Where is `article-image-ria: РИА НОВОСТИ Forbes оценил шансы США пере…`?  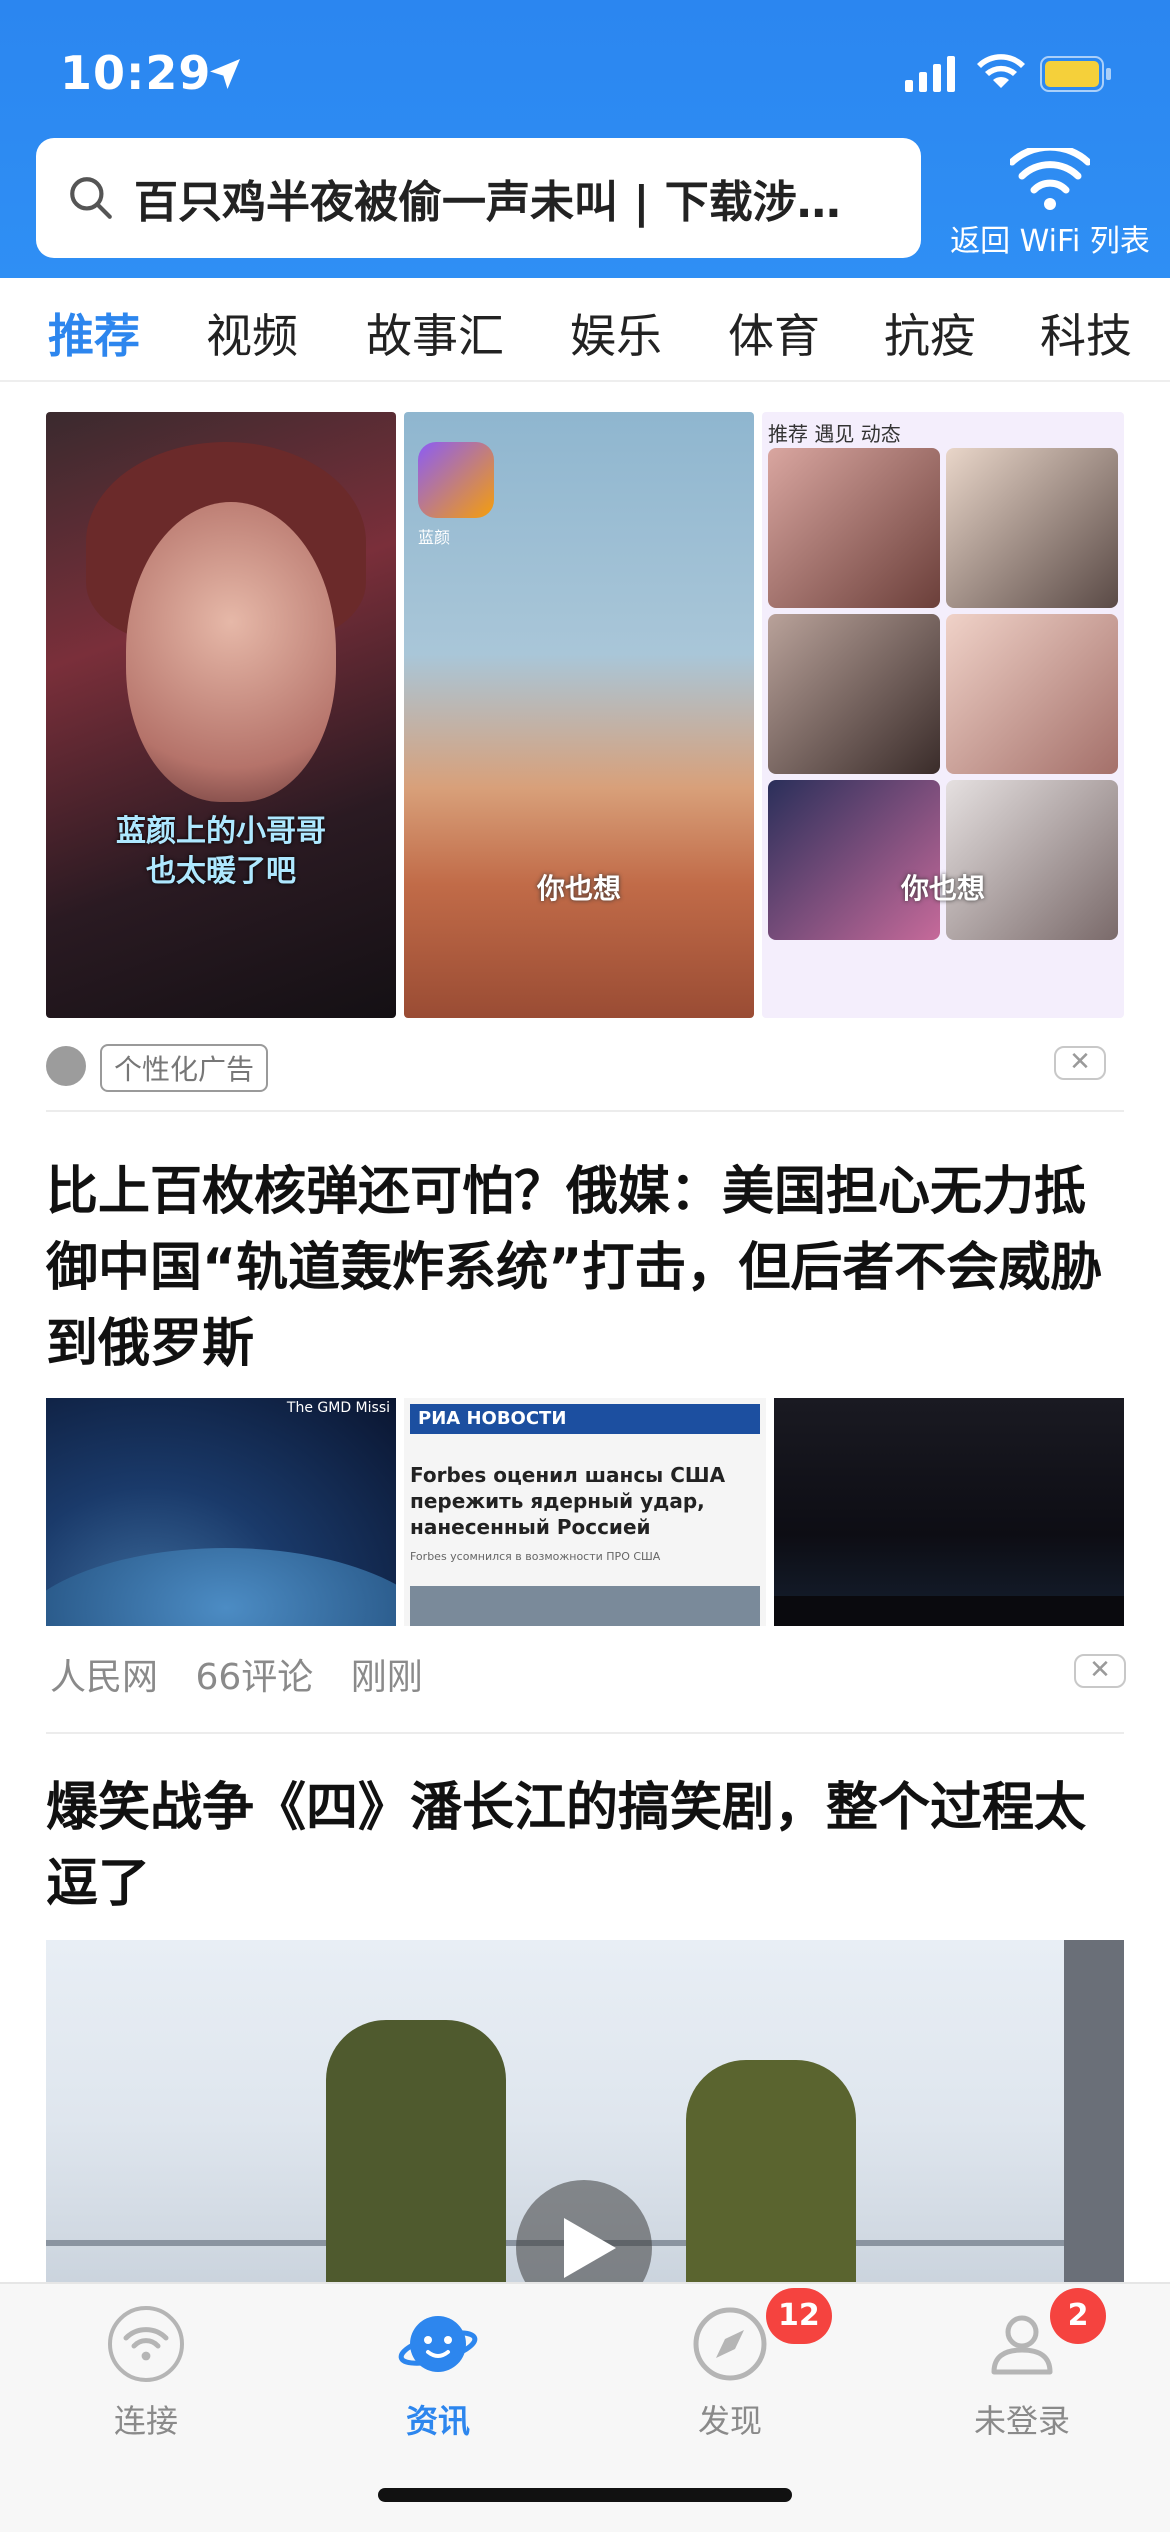 article-image-ria: РИА НОВОСТИ Forbes оценил шансы США пере… is located at coordinates (585, 1512).